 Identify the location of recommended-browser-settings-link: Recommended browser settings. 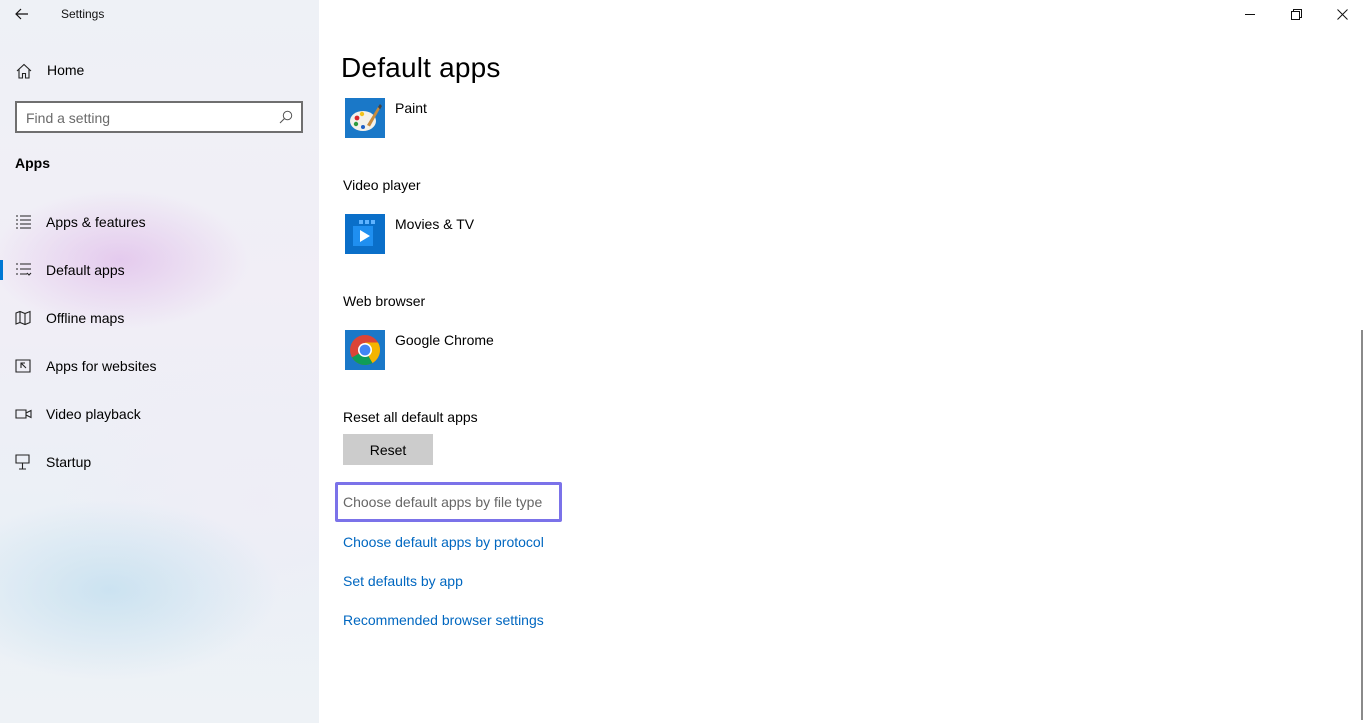
(443, 620).